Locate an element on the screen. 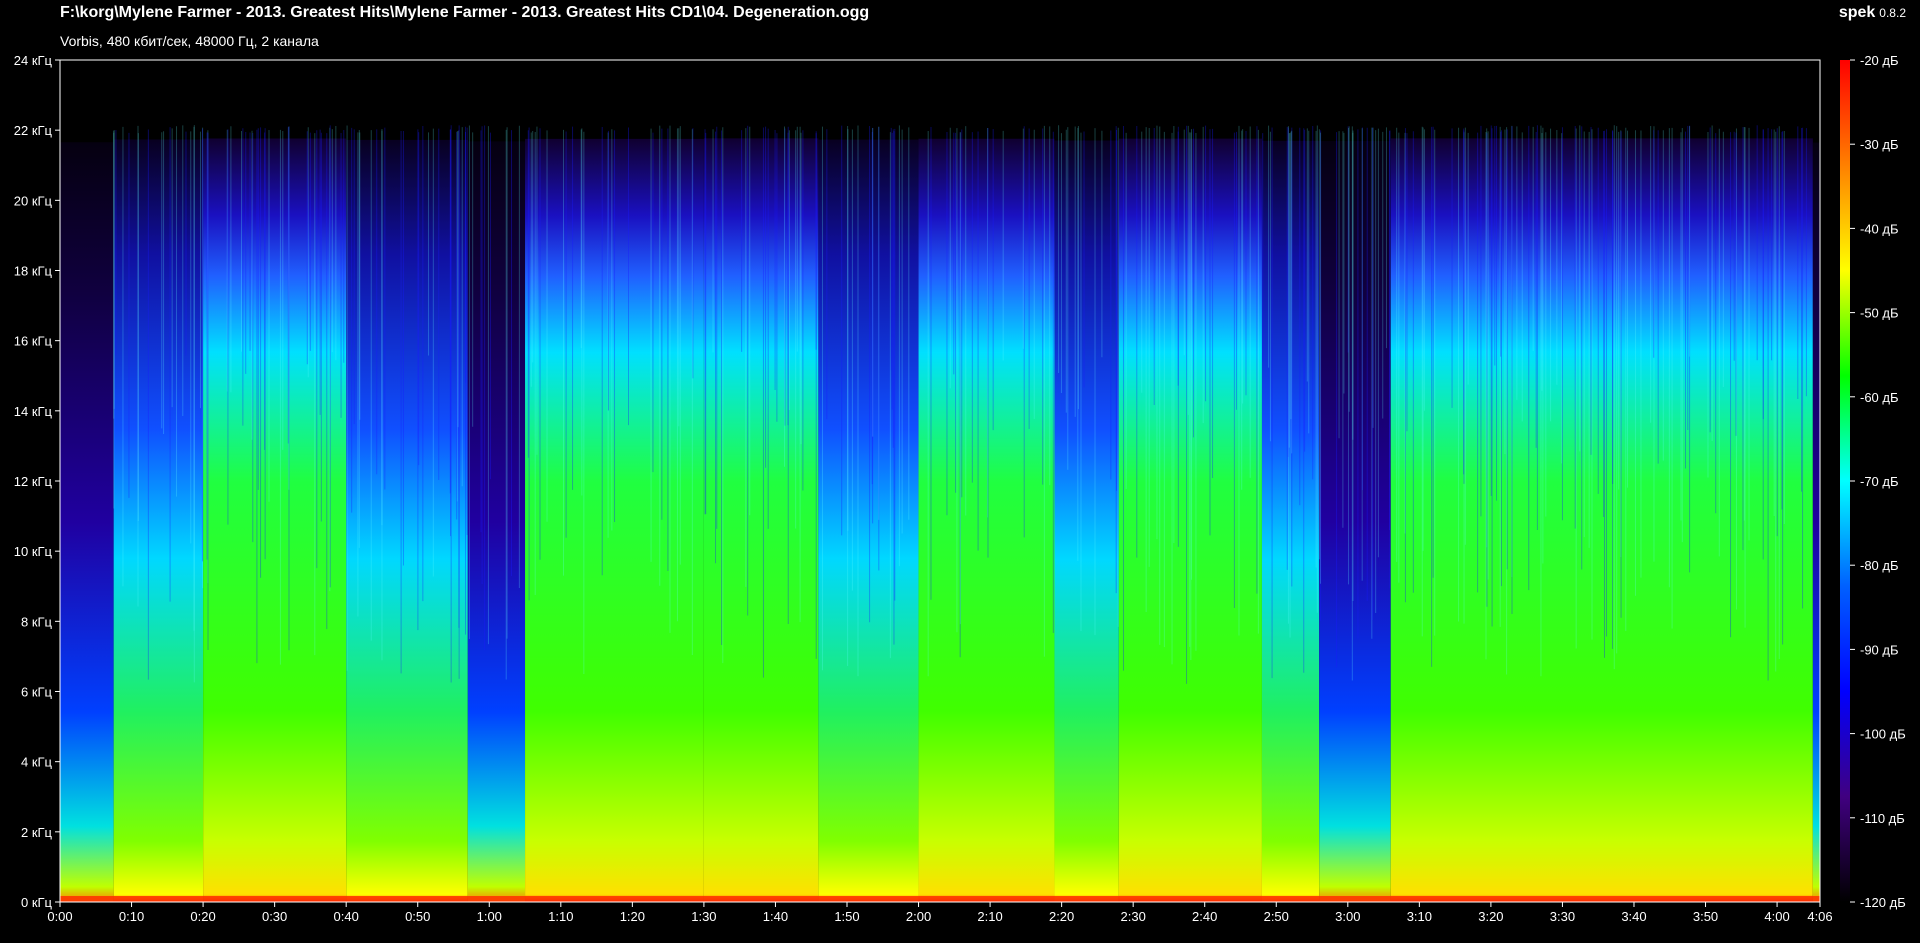 This screenshot has width=1920, height=943. db-tick-label: -50 дБ is located at coordinates (1879, 313).